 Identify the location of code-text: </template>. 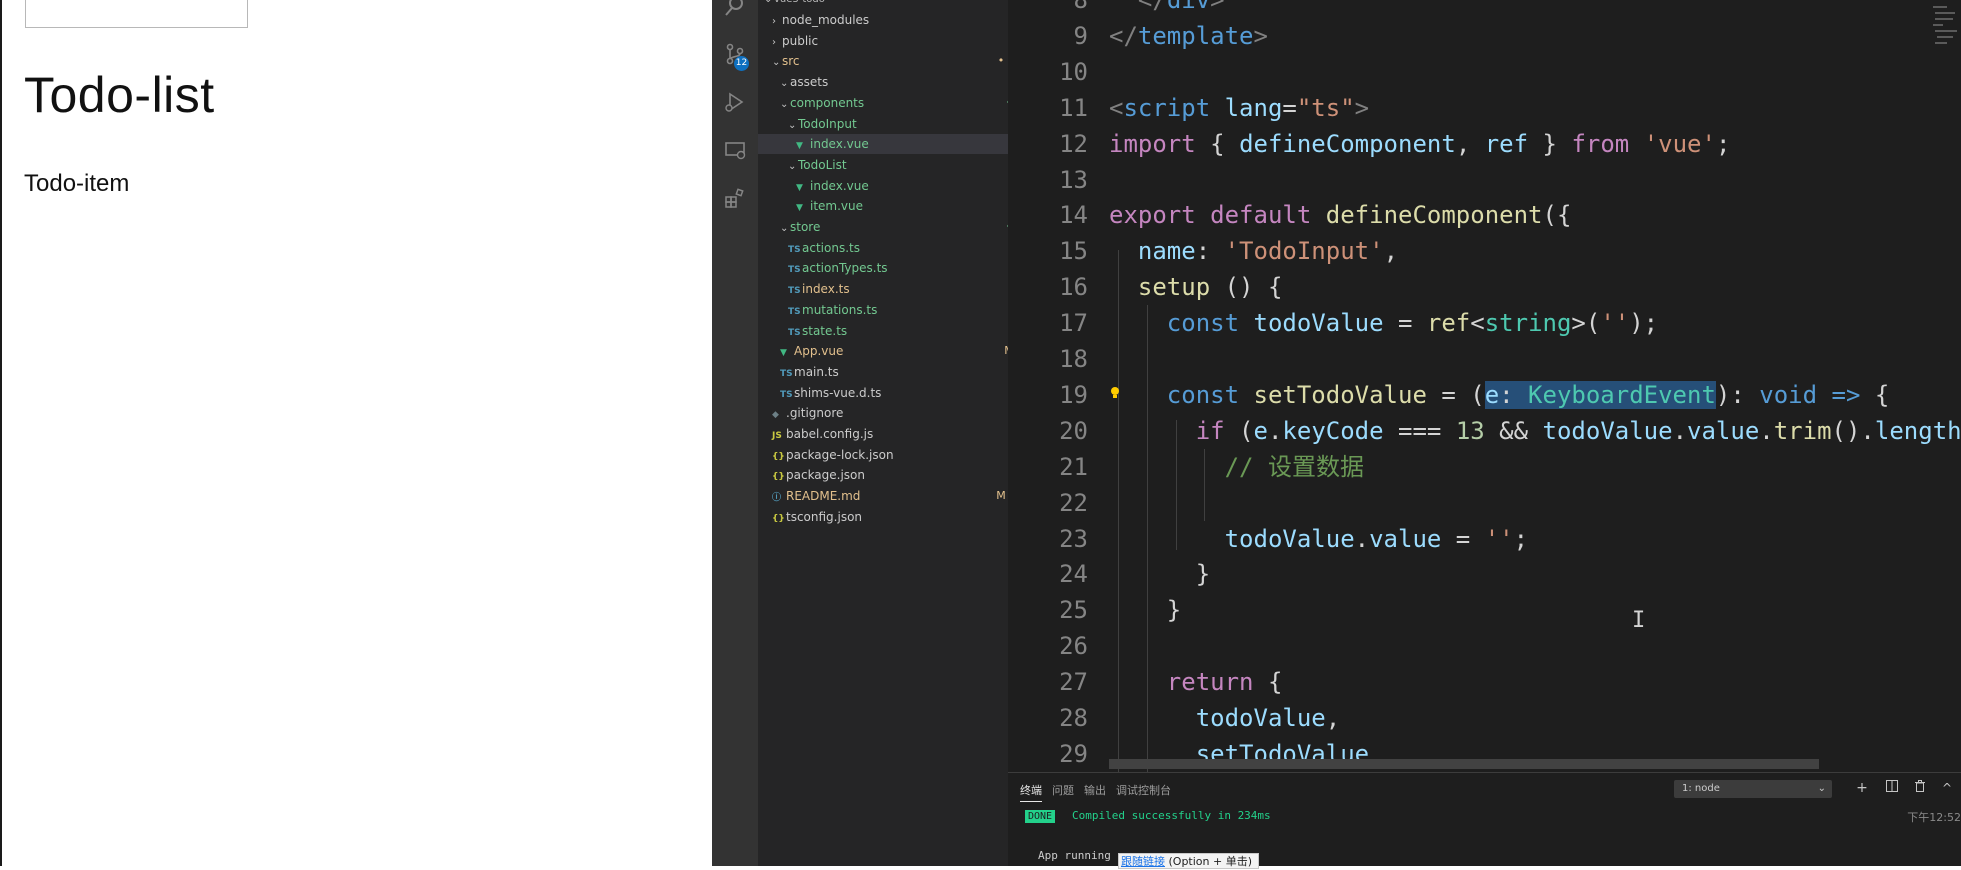
(1188, 36).